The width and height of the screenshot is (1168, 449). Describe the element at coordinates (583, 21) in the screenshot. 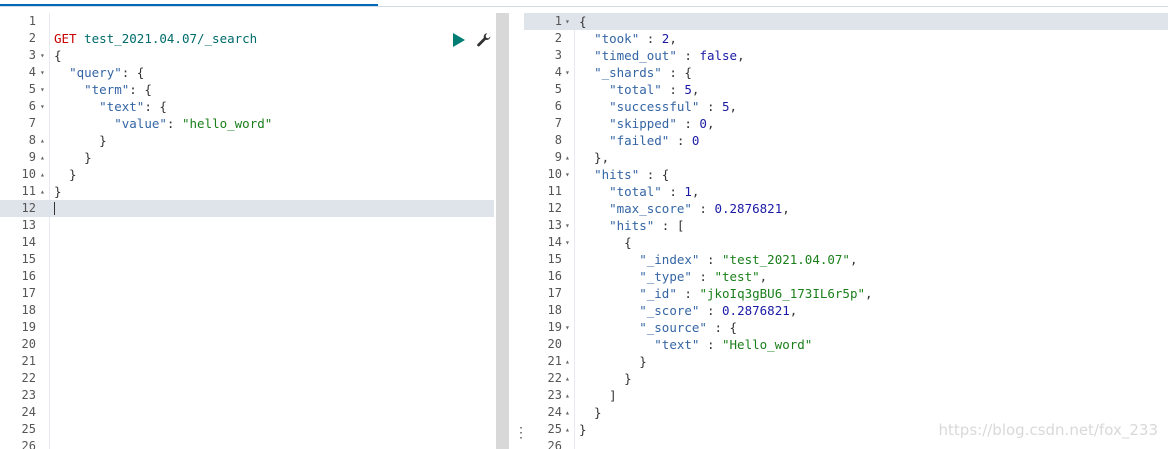

I see `code-text: {` at that location.